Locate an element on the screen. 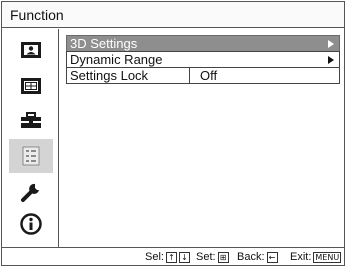 The image size is (346, 267). exit-label: Exit: is located at coordinates (301, 257).